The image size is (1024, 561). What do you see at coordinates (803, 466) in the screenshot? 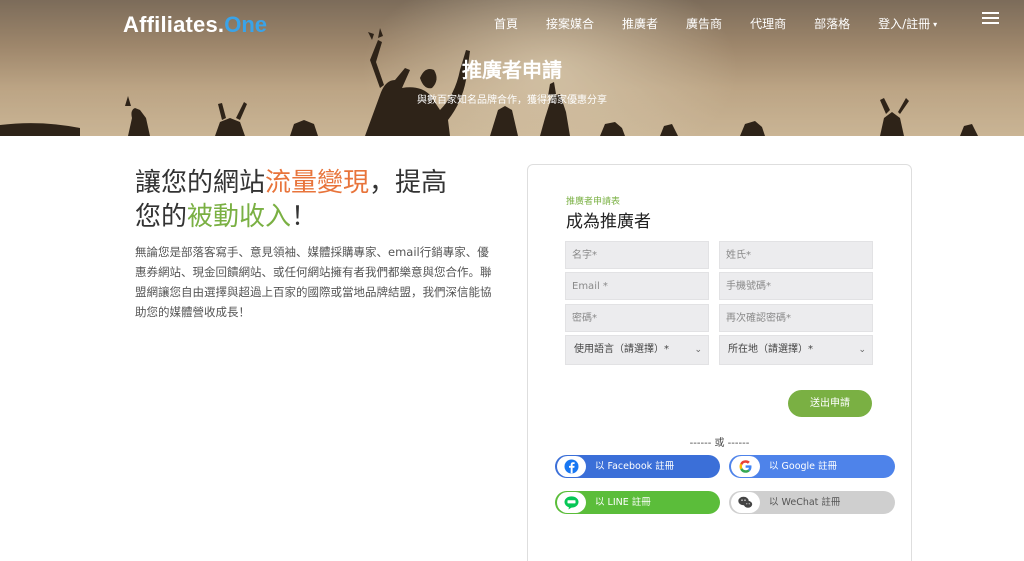
I see `google-signup-label: 以 Google 註冊` at bounding box center [803, 466].